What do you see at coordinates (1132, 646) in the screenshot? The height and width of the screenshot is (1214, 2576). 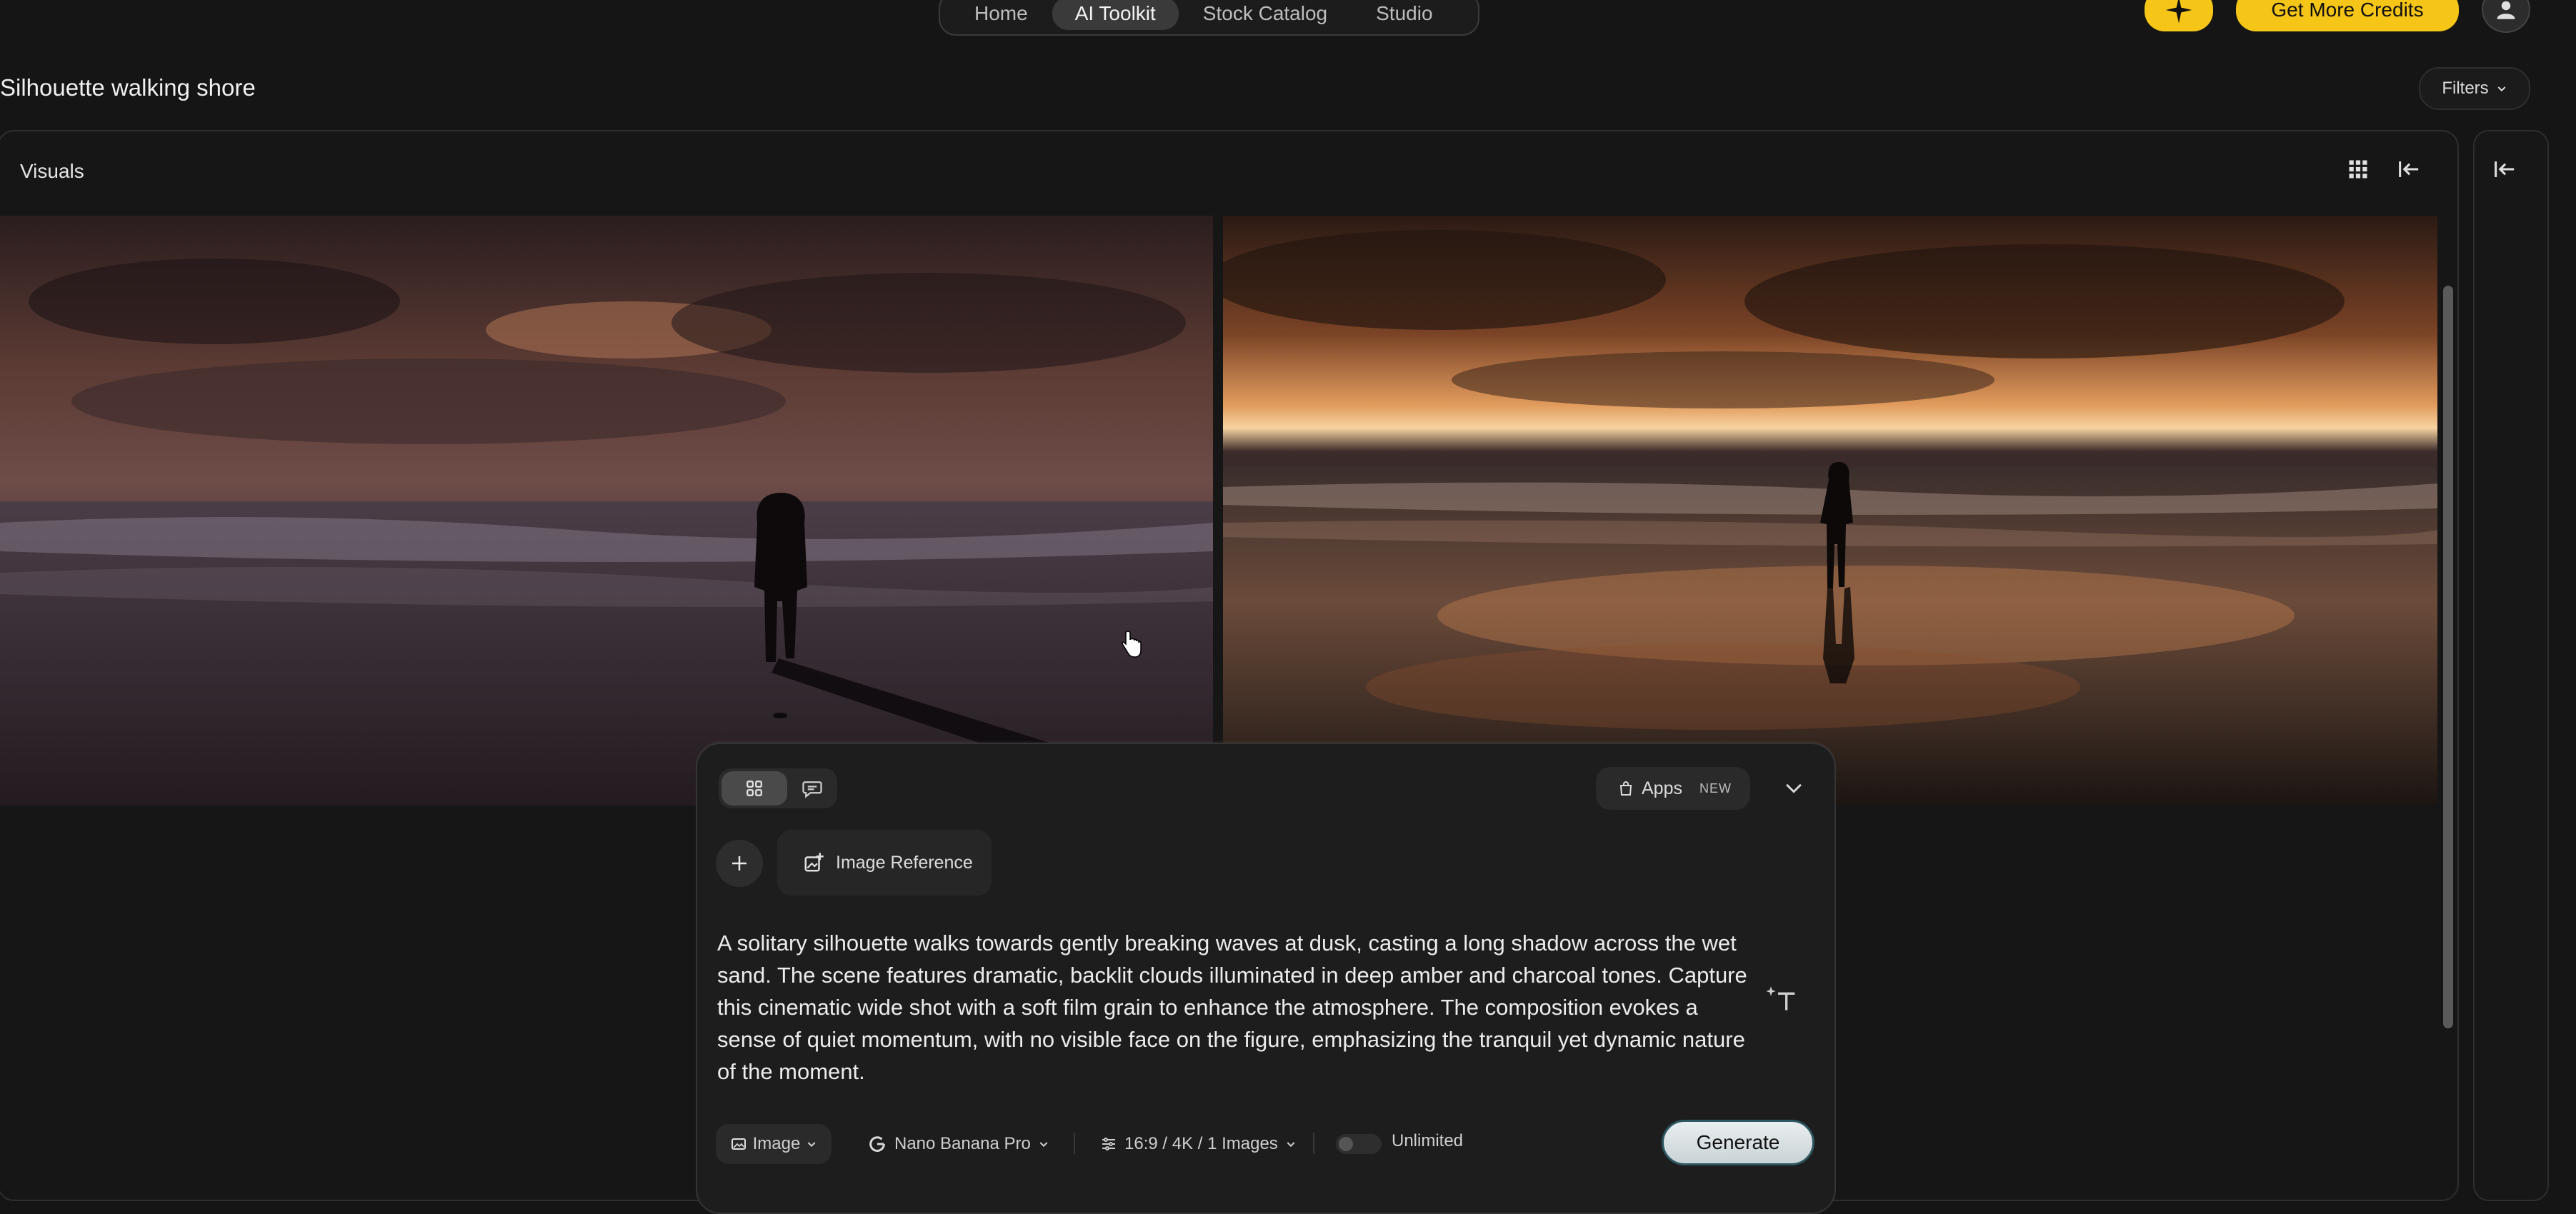 I see `mouse-cursor-icon` at bounding box center [1132, 646].